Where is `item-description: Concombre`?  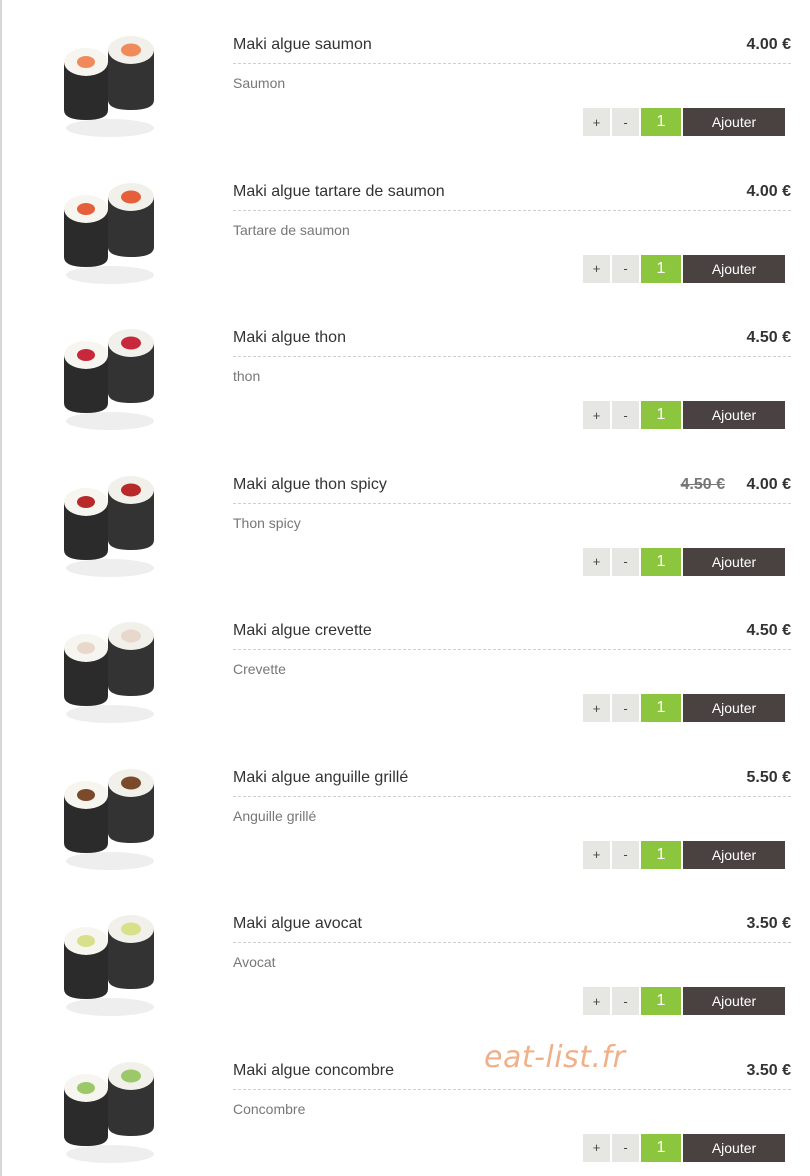
item-description: Concombre is located at coordinates (269, 1108).